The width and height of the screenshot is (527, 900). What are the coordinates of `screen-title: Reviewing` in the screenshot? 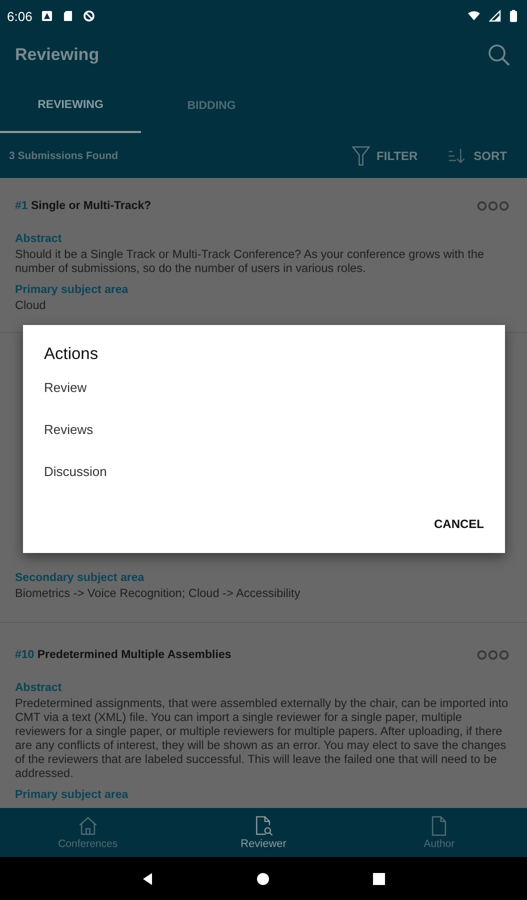 It's located at (57, 55).